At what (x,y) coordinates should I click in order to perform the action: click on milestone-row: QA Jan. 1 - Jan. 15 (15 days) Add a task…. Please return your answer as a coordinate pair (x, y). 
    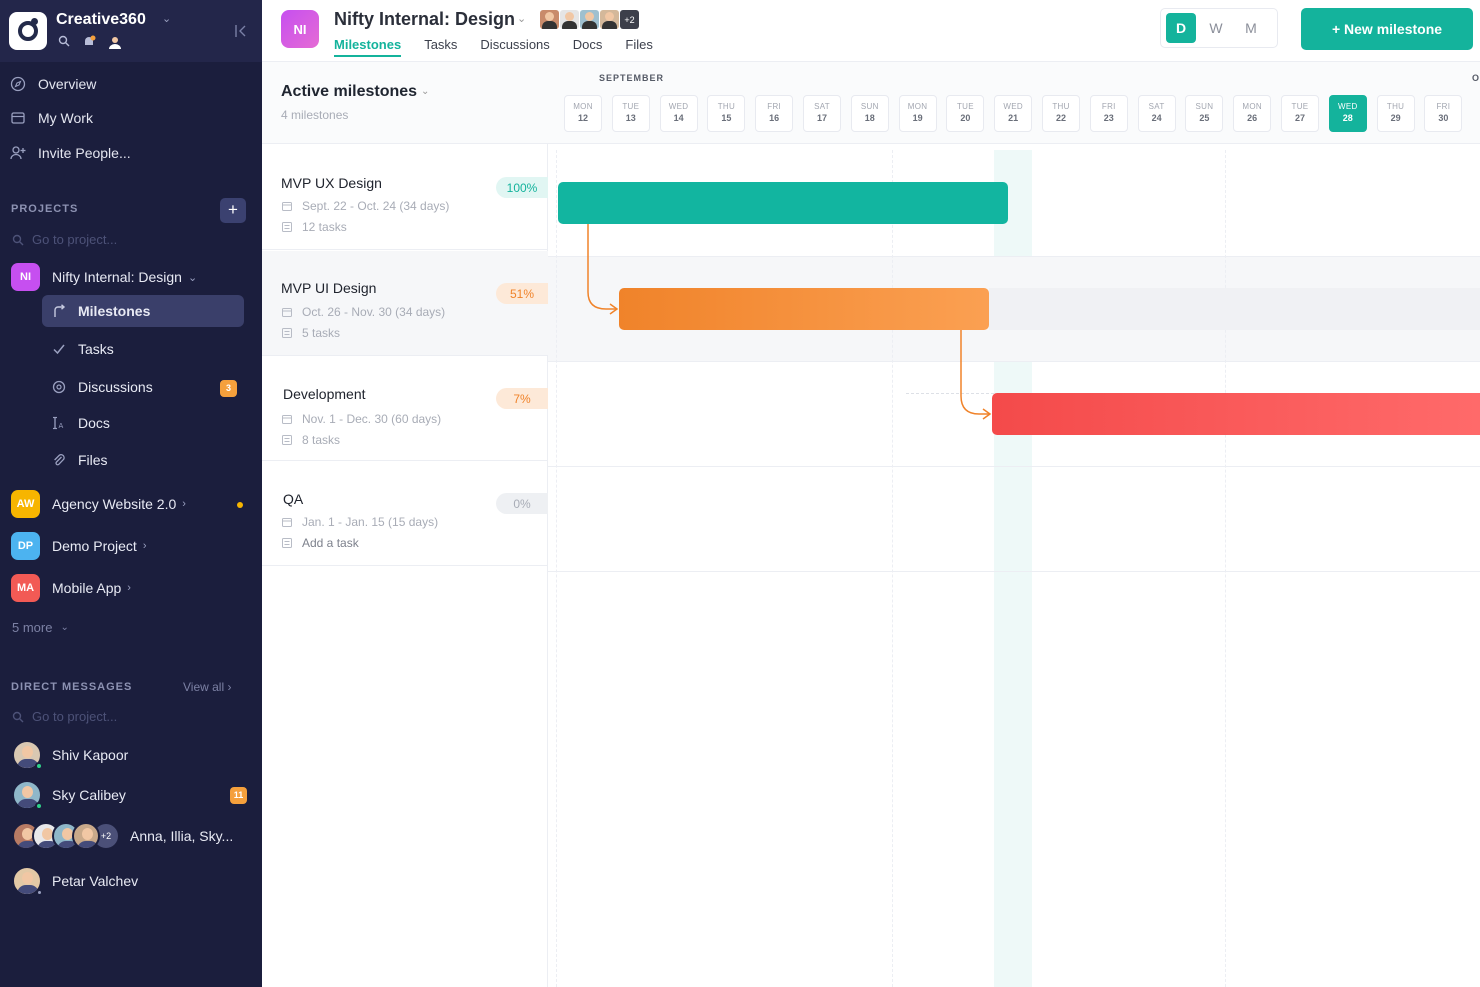
    Looking at the image, I should click on (405, 513).